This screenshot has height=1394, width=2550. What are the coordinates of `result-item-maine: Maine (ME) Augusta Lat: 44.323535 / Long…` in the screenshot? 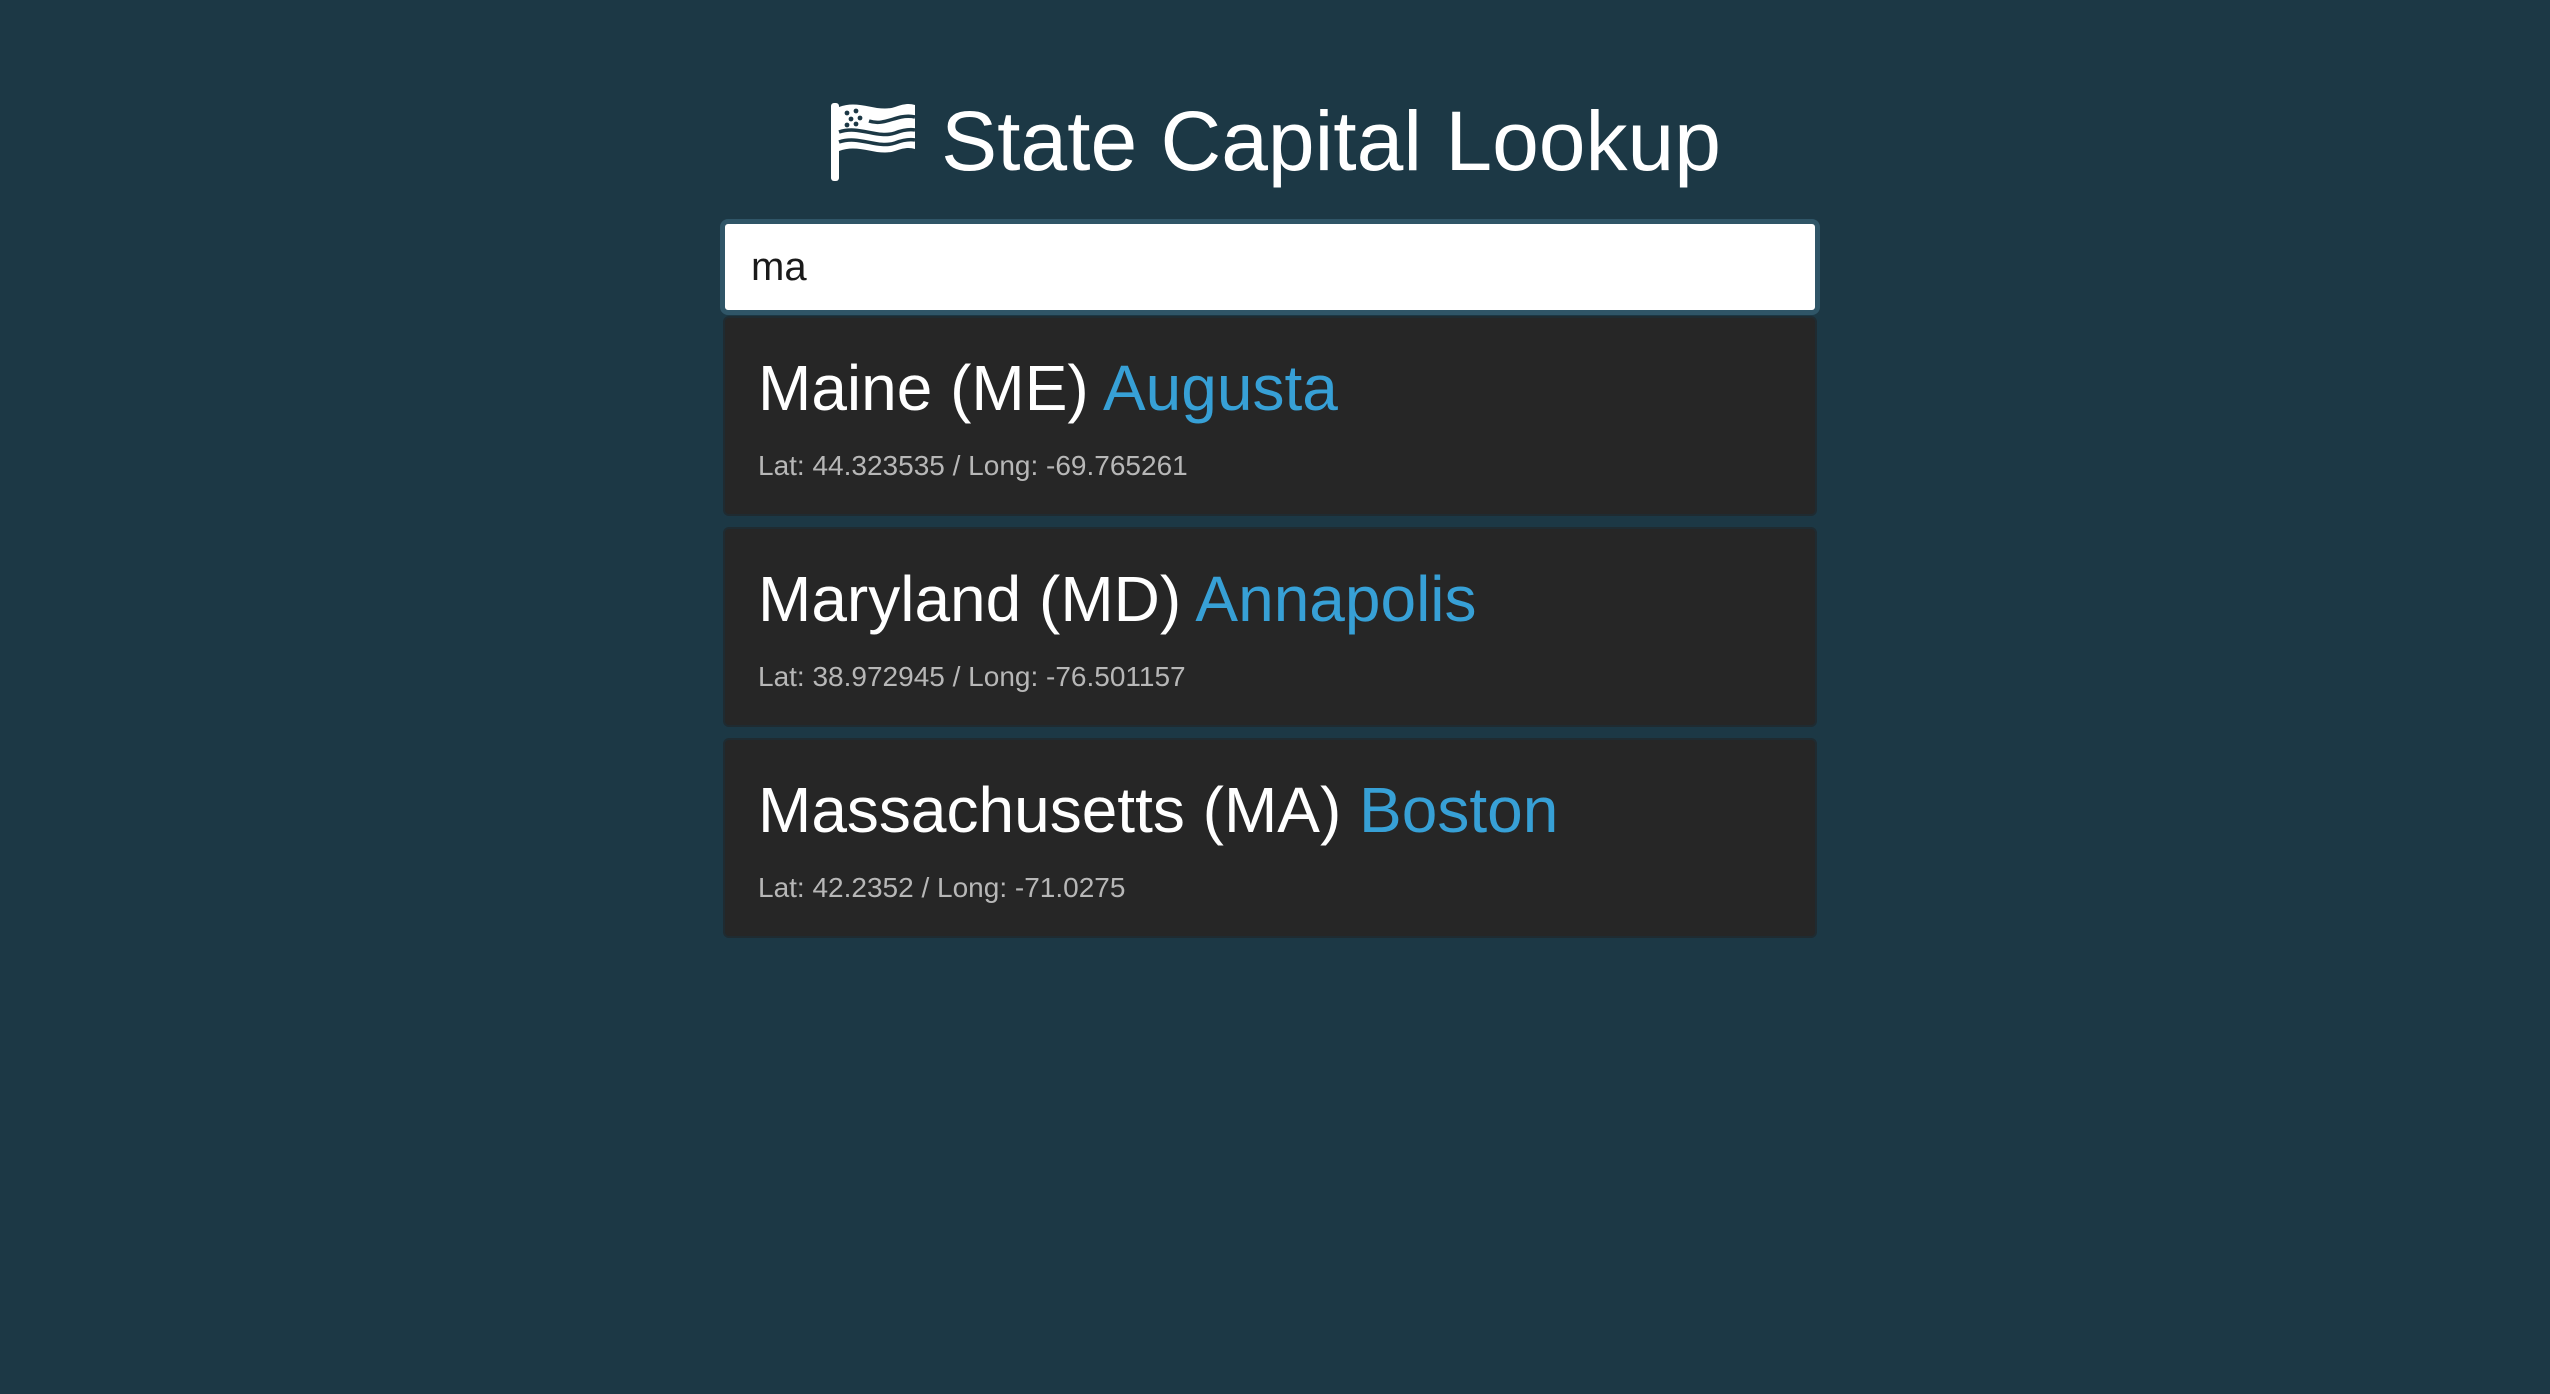 It's located at (1270, 416).